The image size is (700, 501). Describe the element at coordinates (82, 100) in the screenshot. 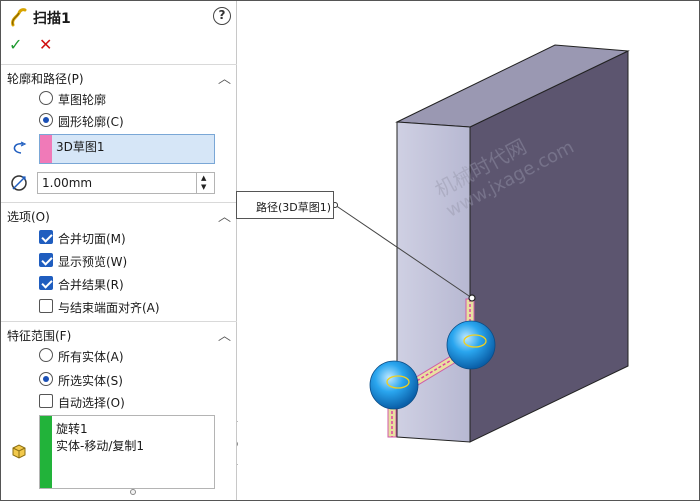

I see `radio-label: 草图轮廓` at that location.